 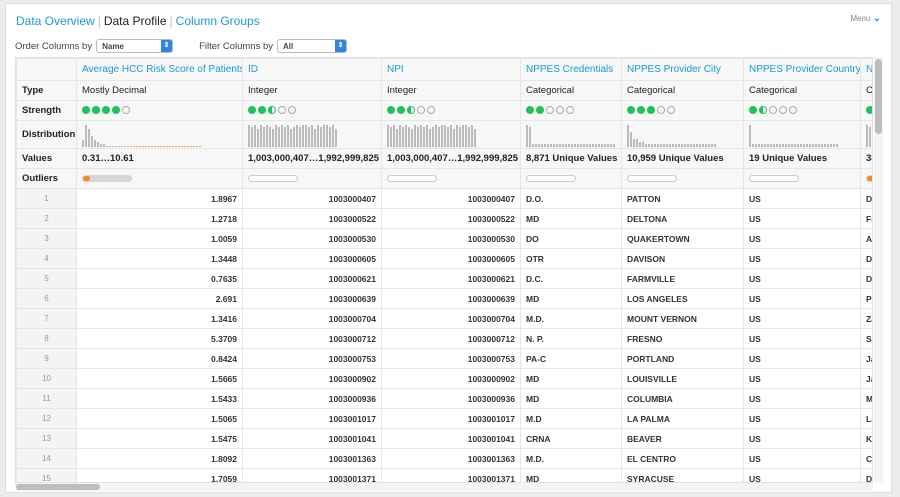 What do you see at coordinates (312, 69) in the screenshot?
I see `column-header: ID` at bounding box center [312, 69].